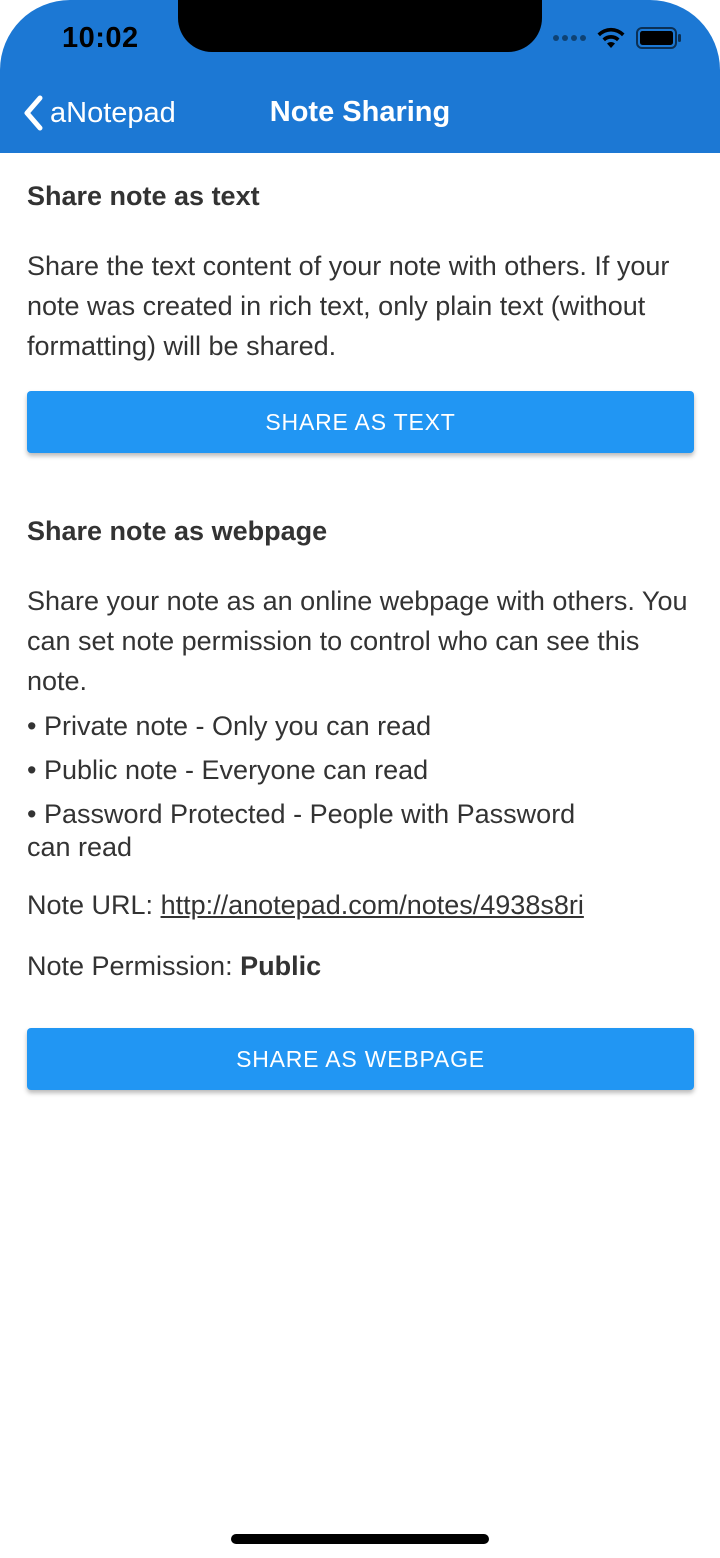 This screenshot has width=720, height=1558. Describe the element at coordinates (360, 1059) in the screenshot. I see `share-as-webpage-button: SHARE AS WEBPAGE` at that location.